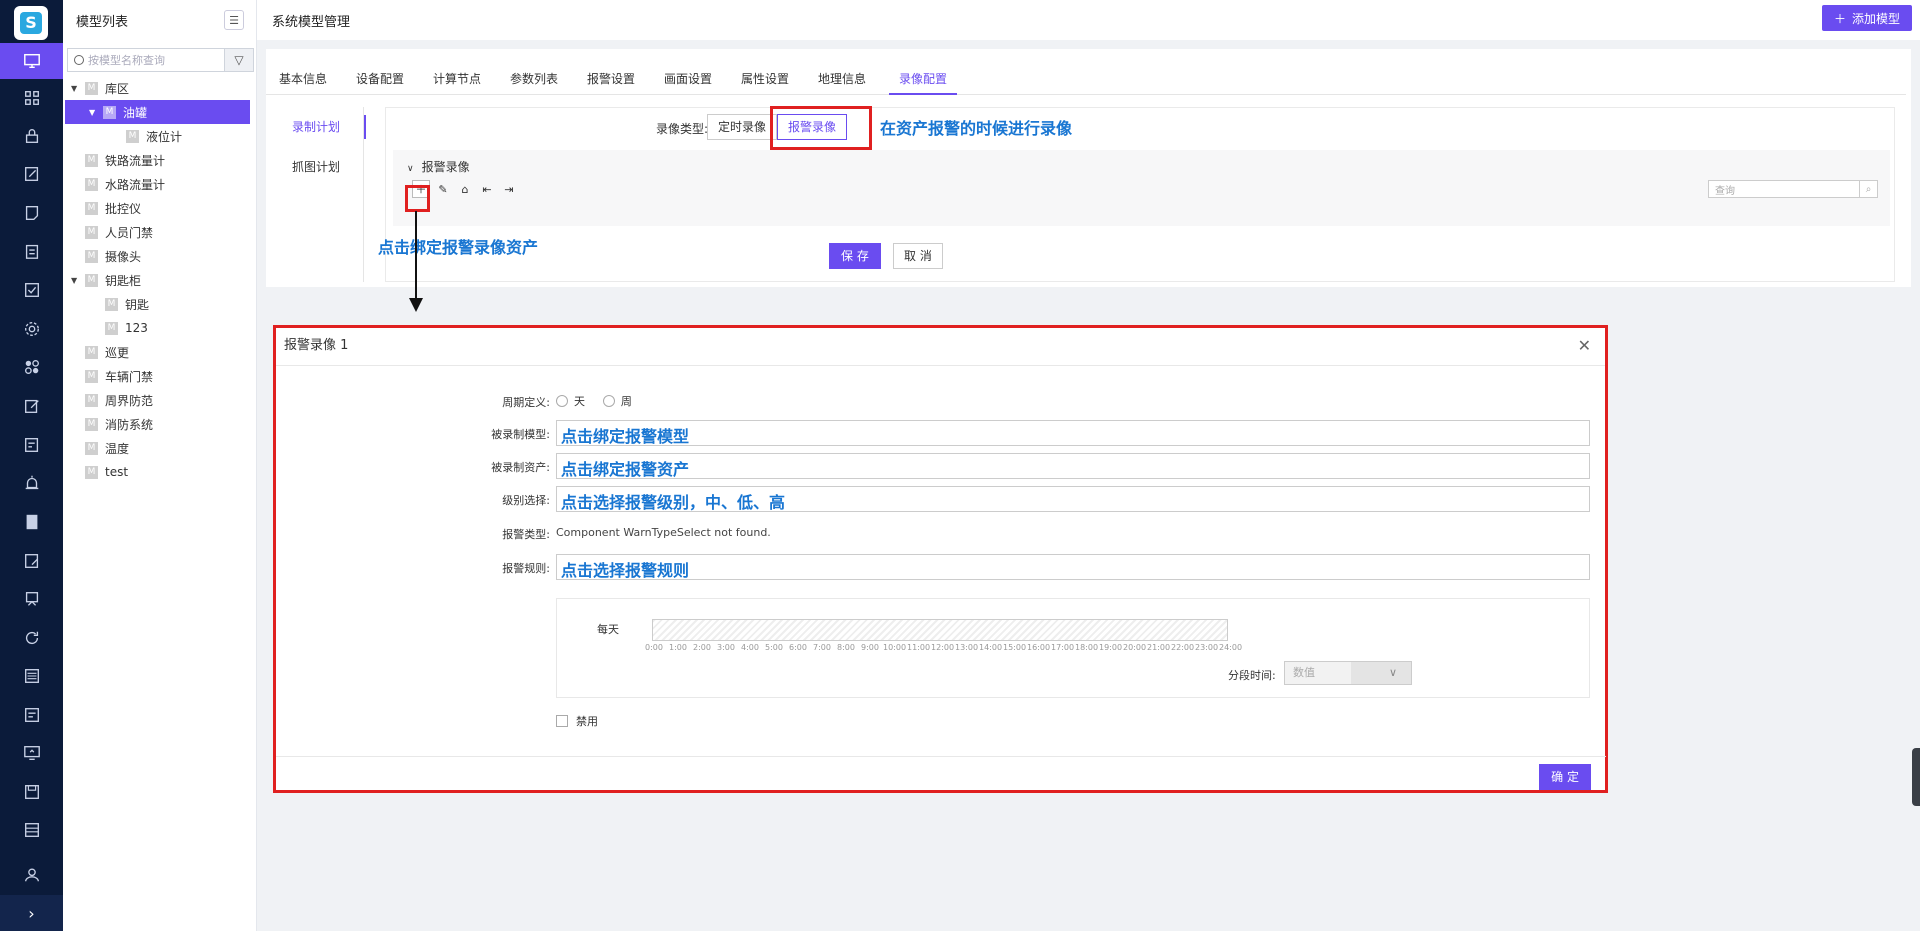 Image resolution: width=1920 pixels, height=931 pixels. What do you see at coordinates (919, 647) in the screenshot?
I see `hour-tick: 11:00` at bounding box center [919, 647].